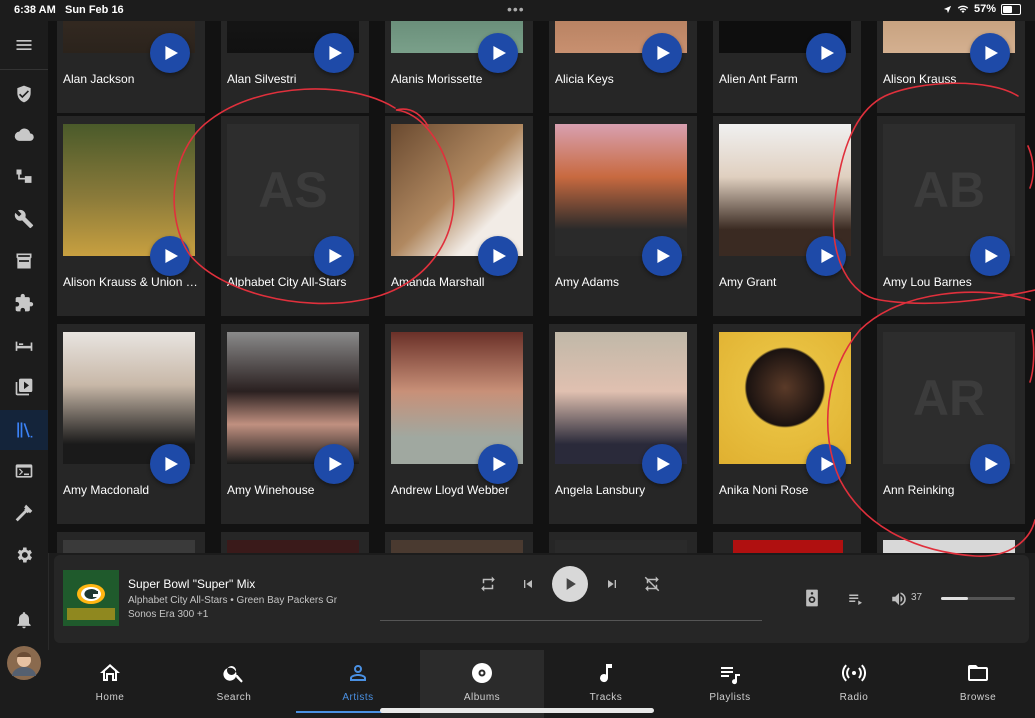  What do you see at coordinates (951, 67) in the screenshot?
I see `artist-card: Alison Krauss` at bounding box center [951, 67].